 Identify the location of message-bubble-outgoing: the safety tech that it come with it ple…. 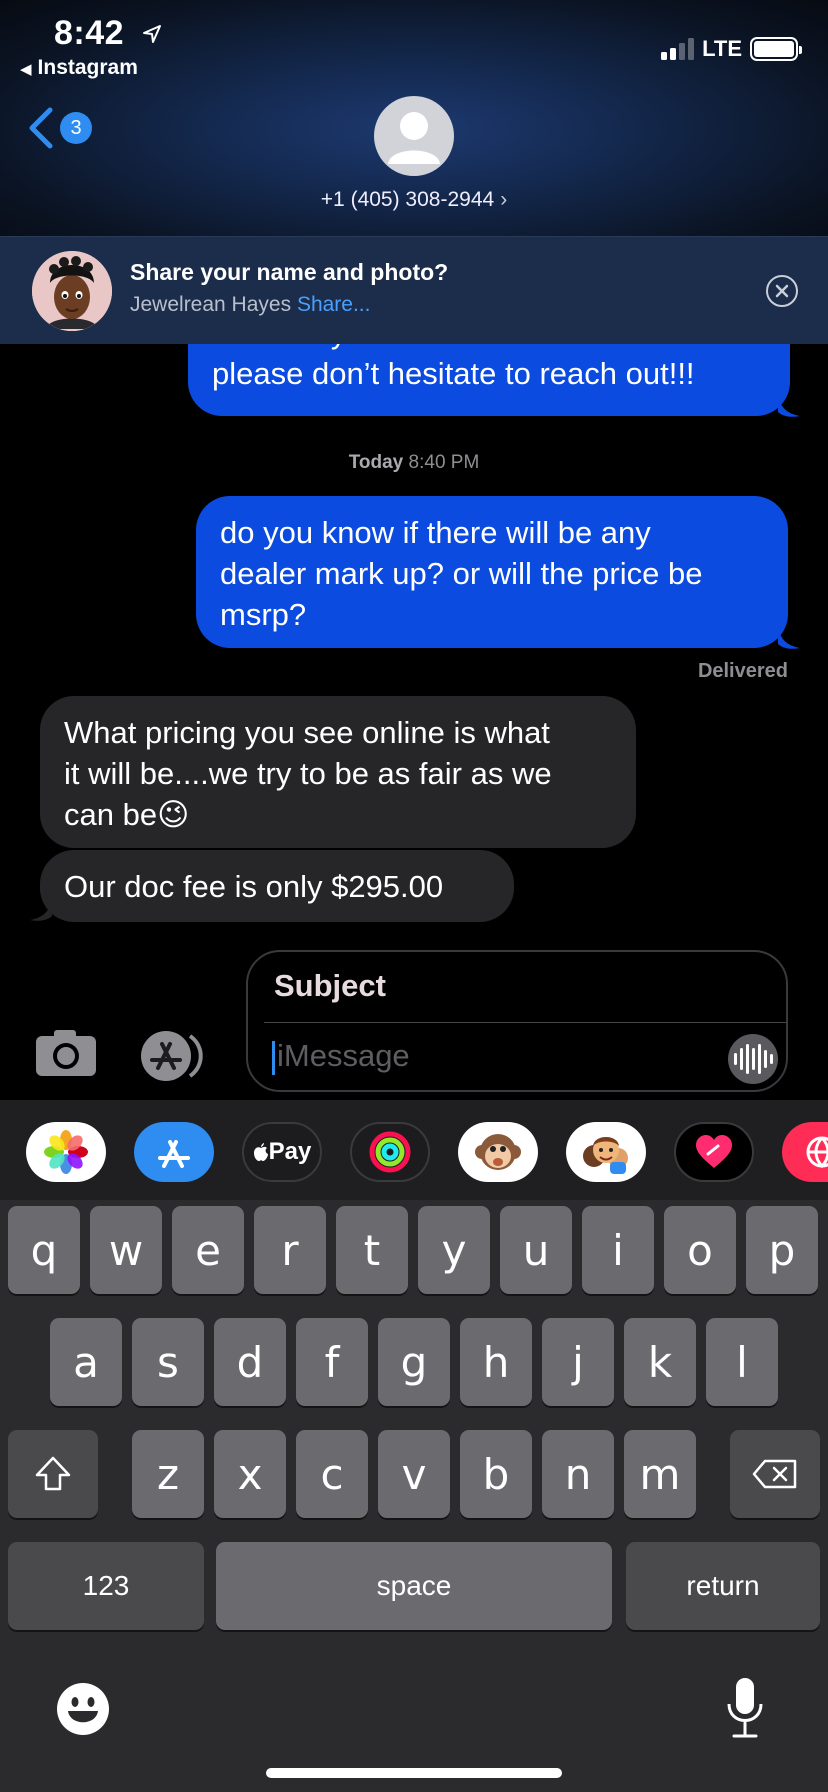
(489, 380).